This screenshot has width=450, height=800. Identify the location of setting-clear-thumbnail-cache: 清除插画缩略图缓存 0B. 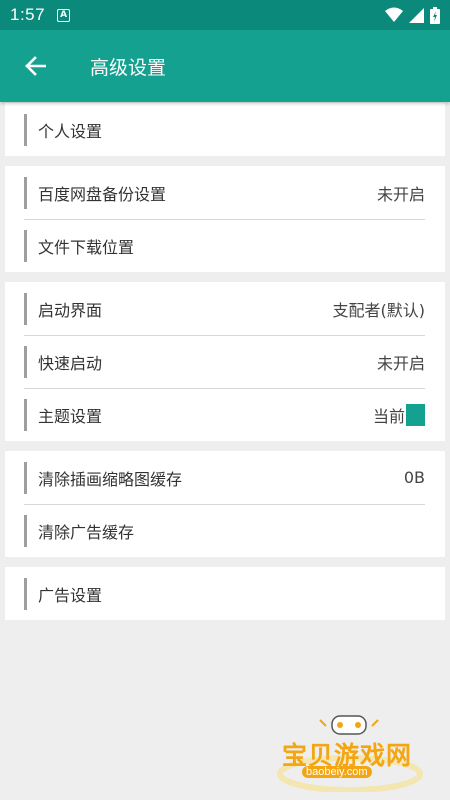
(224, 477).